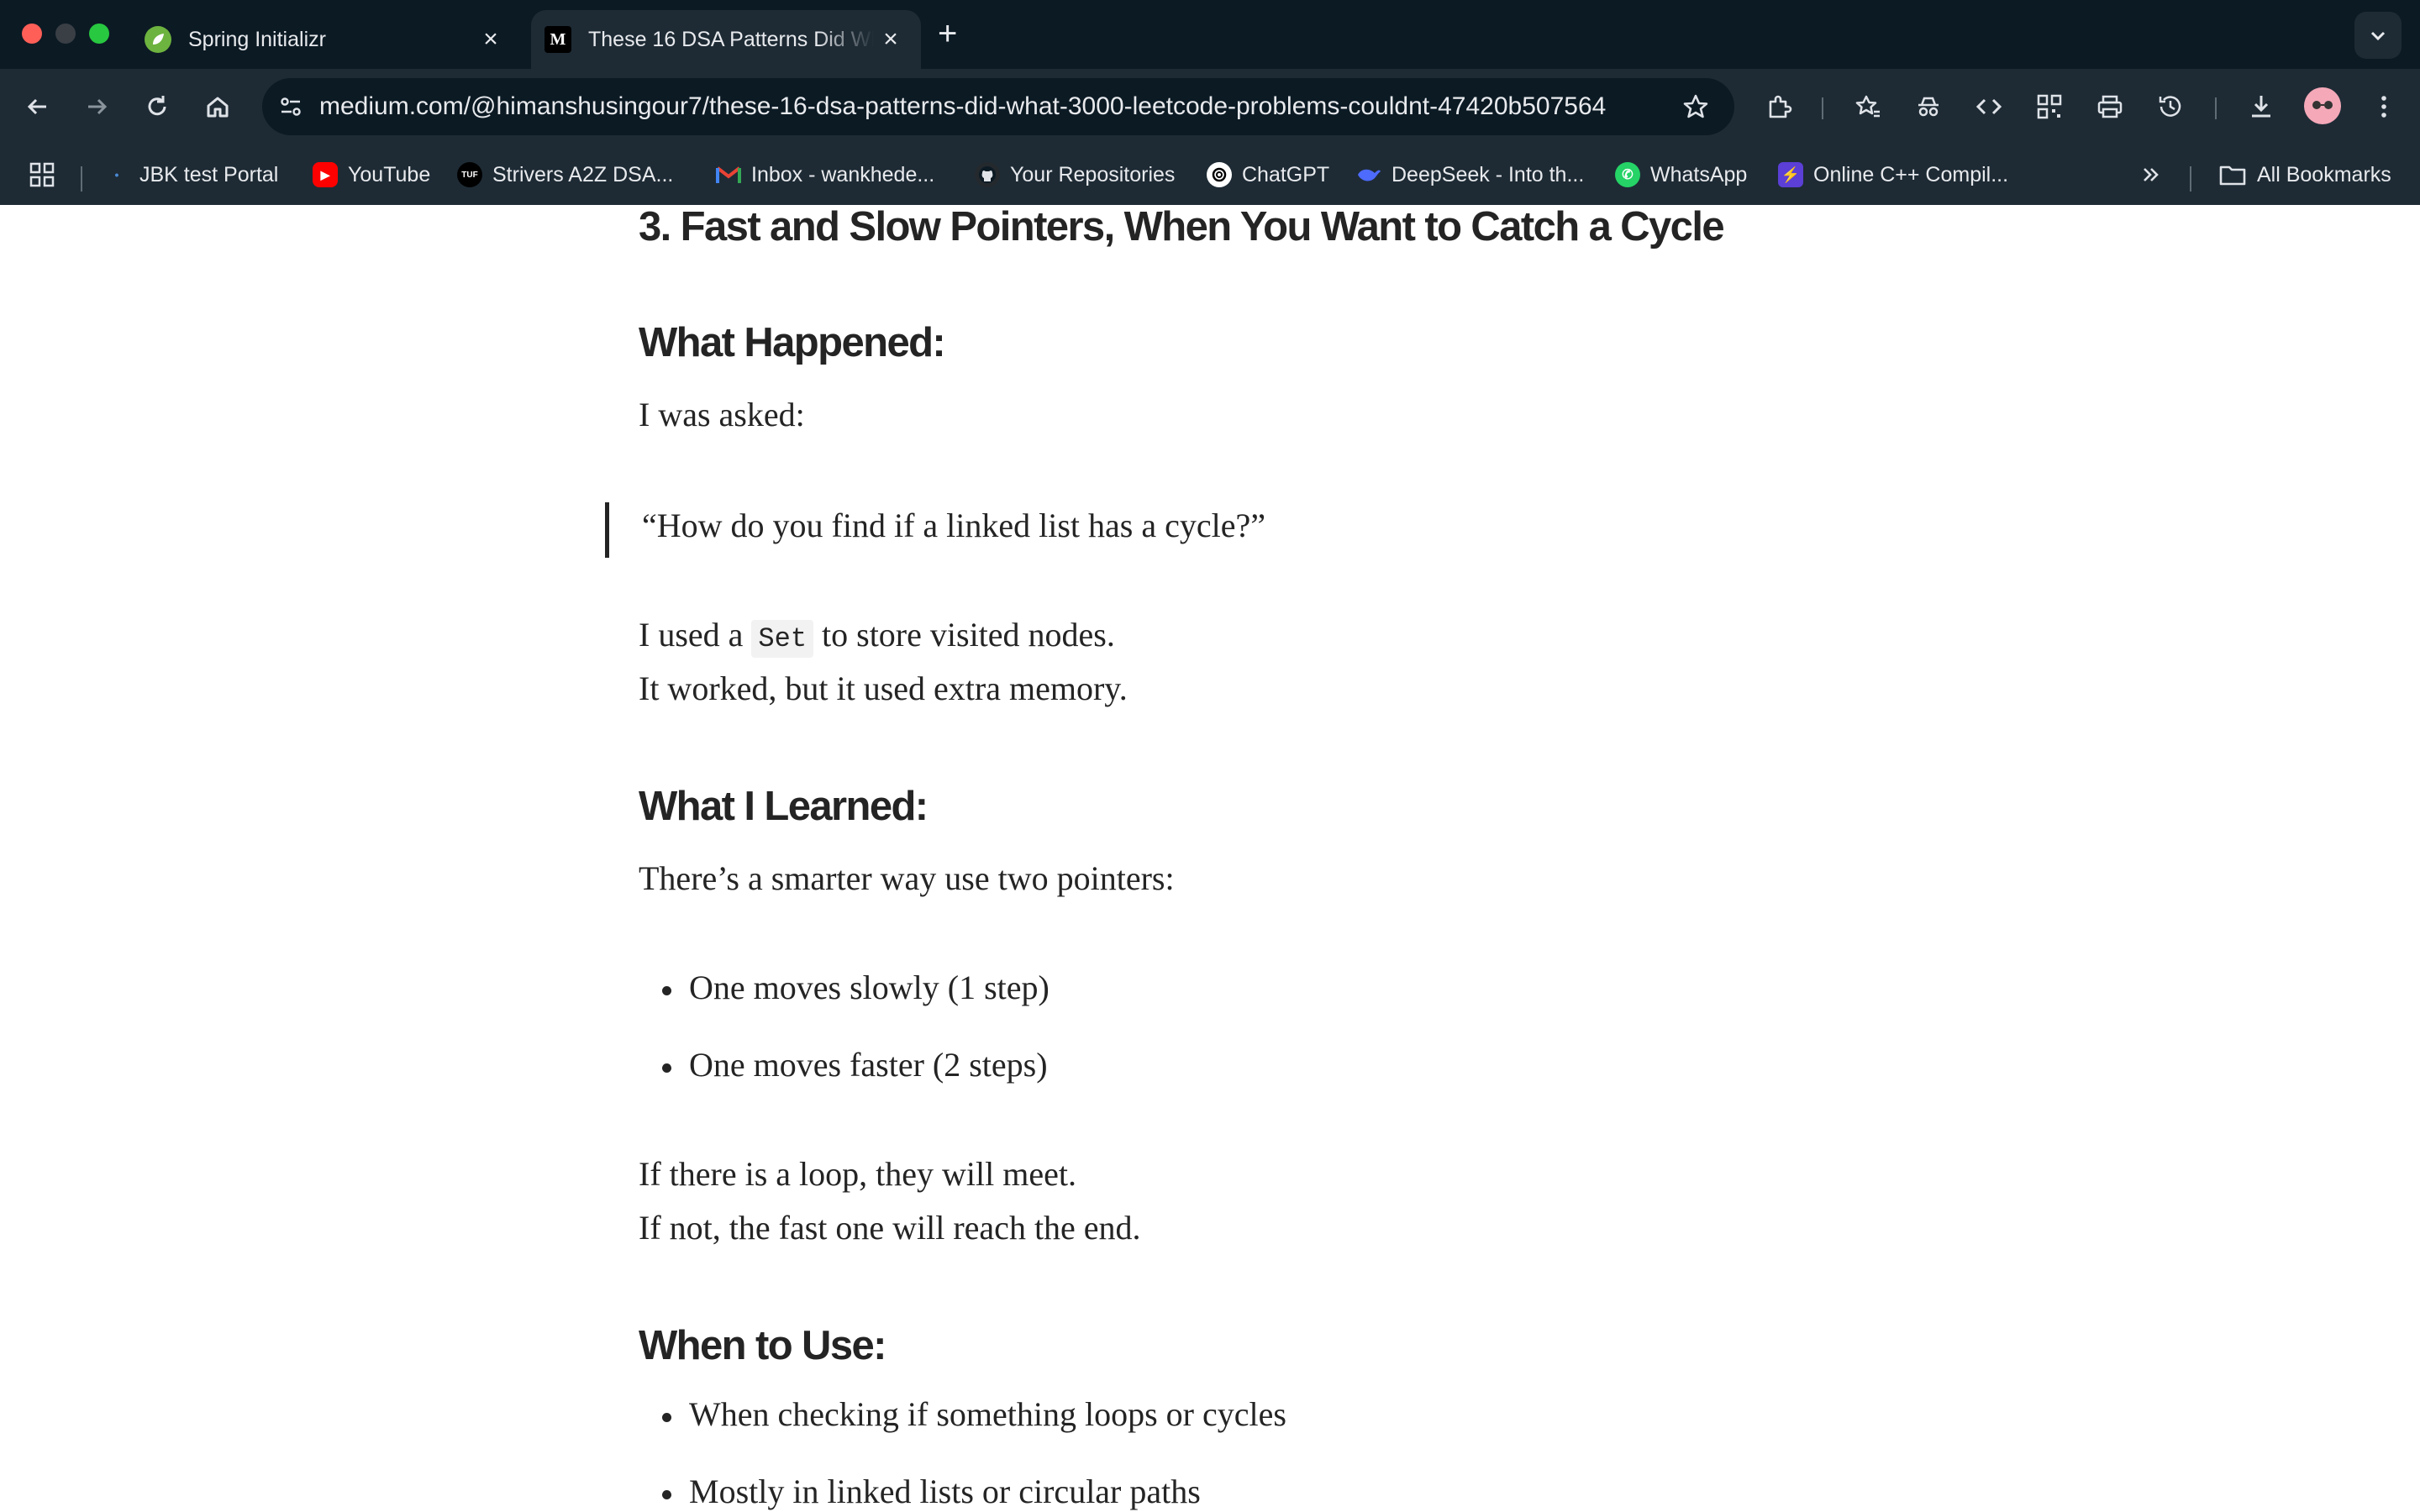 Image resolution: width=2420 pixels, height=1512 pixels. I want to click on arrow-right-icon, so click(98, 106).